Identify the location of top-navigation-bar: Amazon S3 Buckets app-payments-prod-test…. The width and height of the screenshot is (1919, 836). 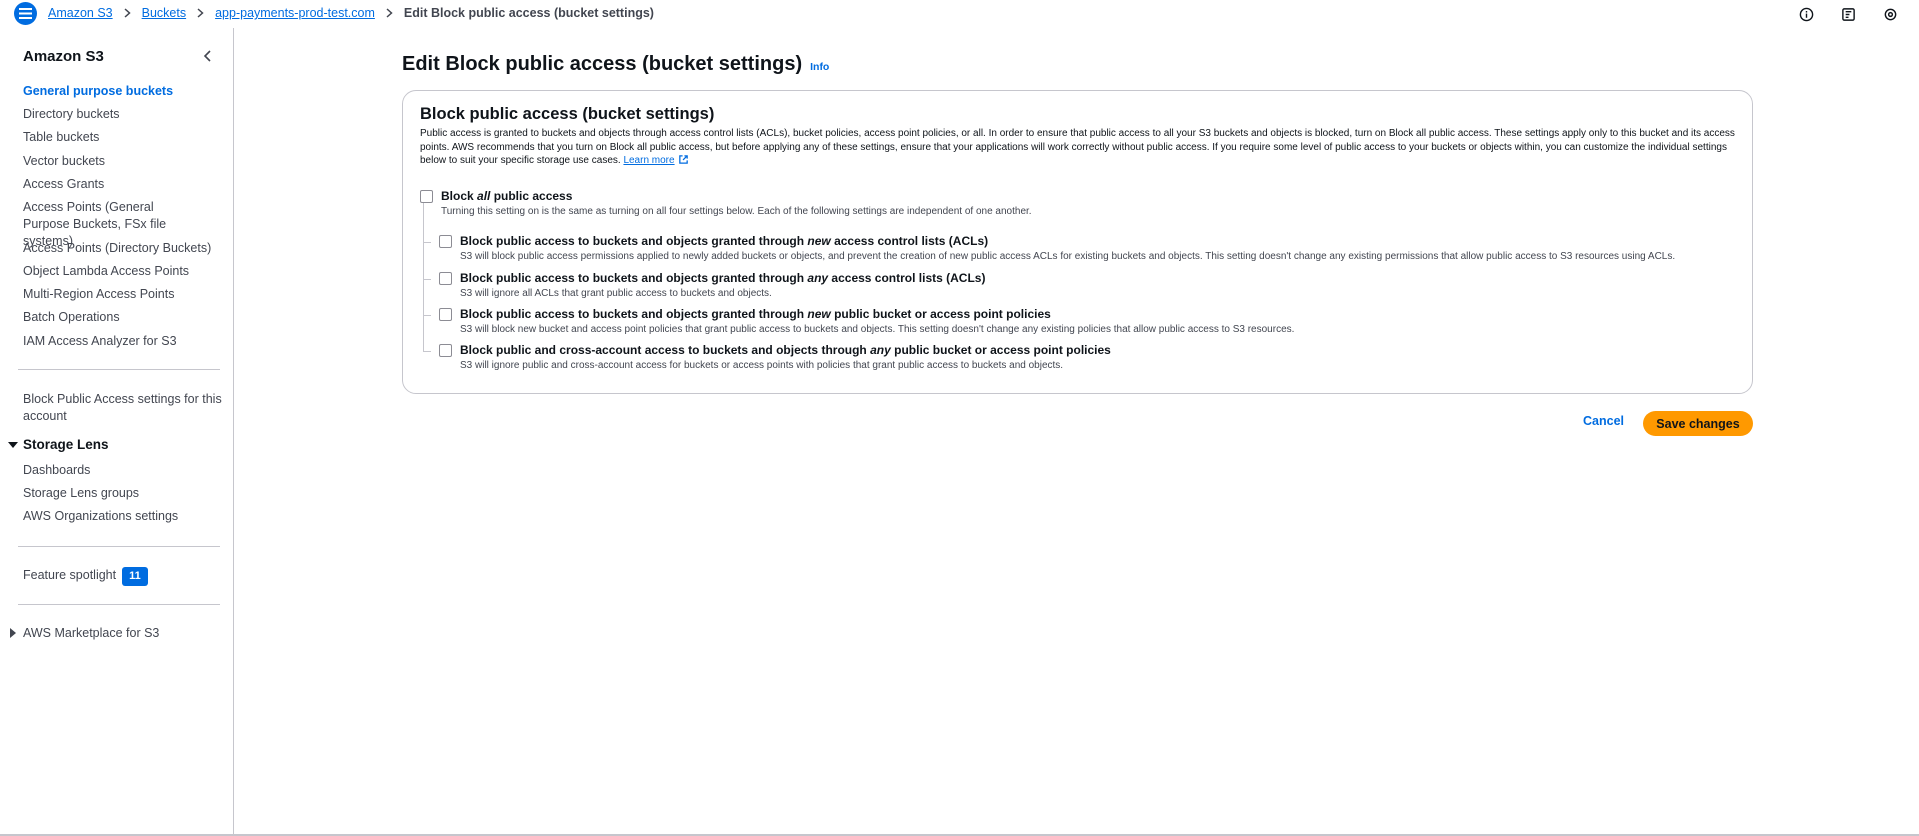
(959, 14).